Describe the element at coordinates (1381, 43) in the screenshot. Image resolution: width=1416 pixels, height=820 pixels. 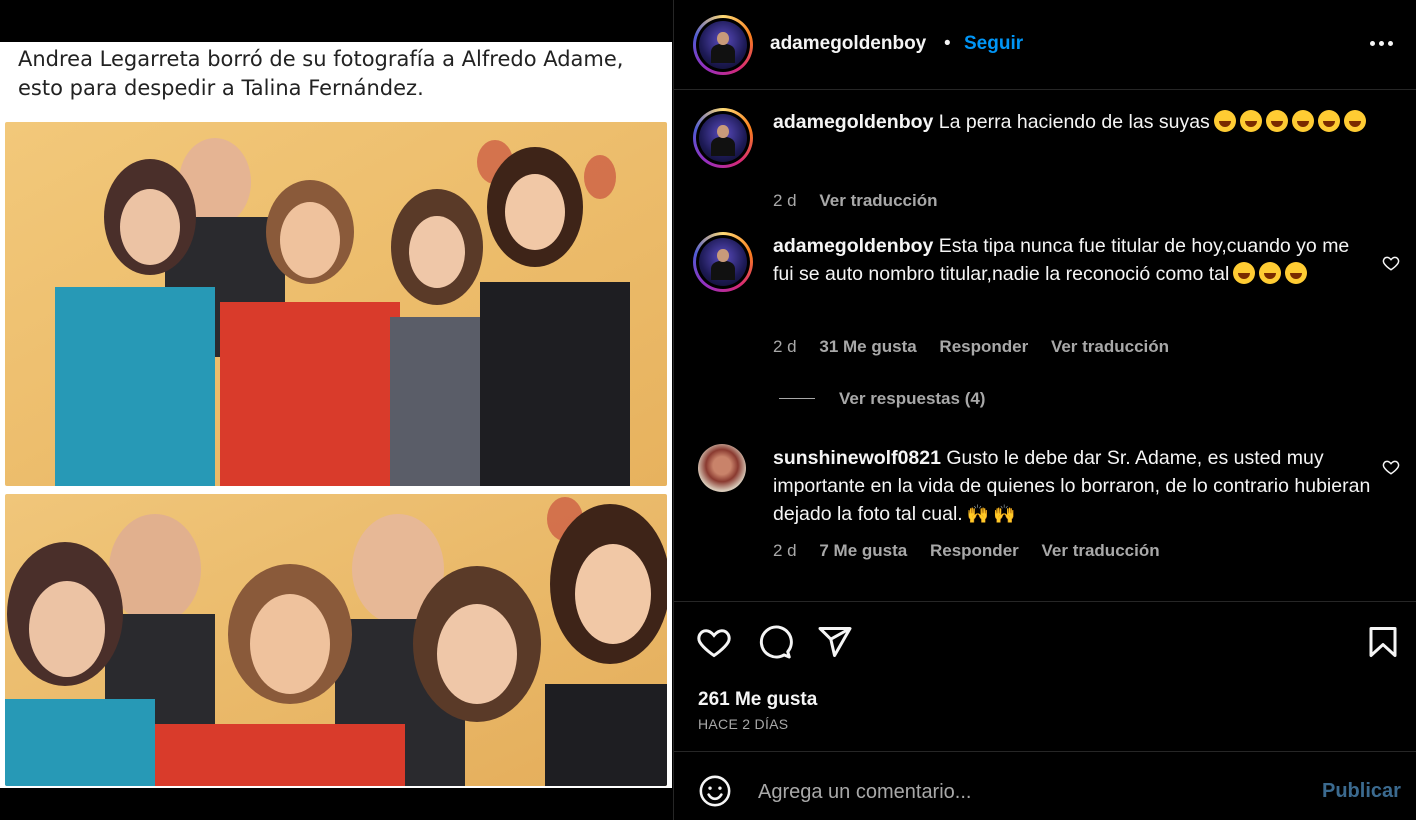
I see `more-icon` at that location.